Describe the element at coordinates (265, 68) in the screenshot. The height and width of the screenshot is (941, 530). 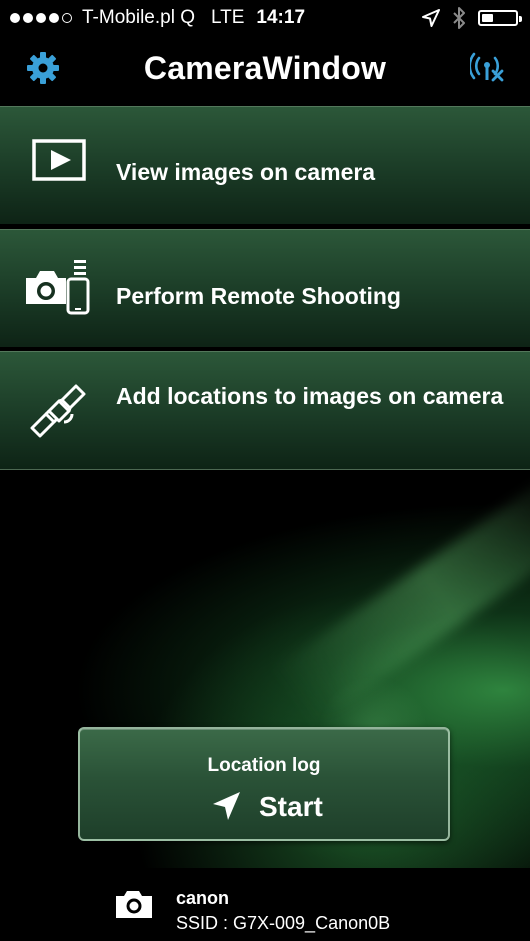
I see `app-title: CameraWindow` at that location.